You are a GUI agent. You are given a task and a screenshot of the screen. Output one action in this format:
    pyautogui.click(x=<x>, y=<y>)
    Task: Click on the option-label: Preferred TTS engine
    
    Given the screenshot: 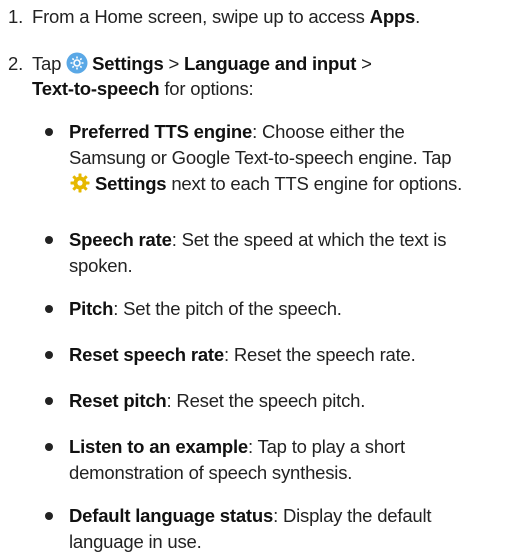 What is the action you would take?
    pyautogui.click(x=161, y=131)
    